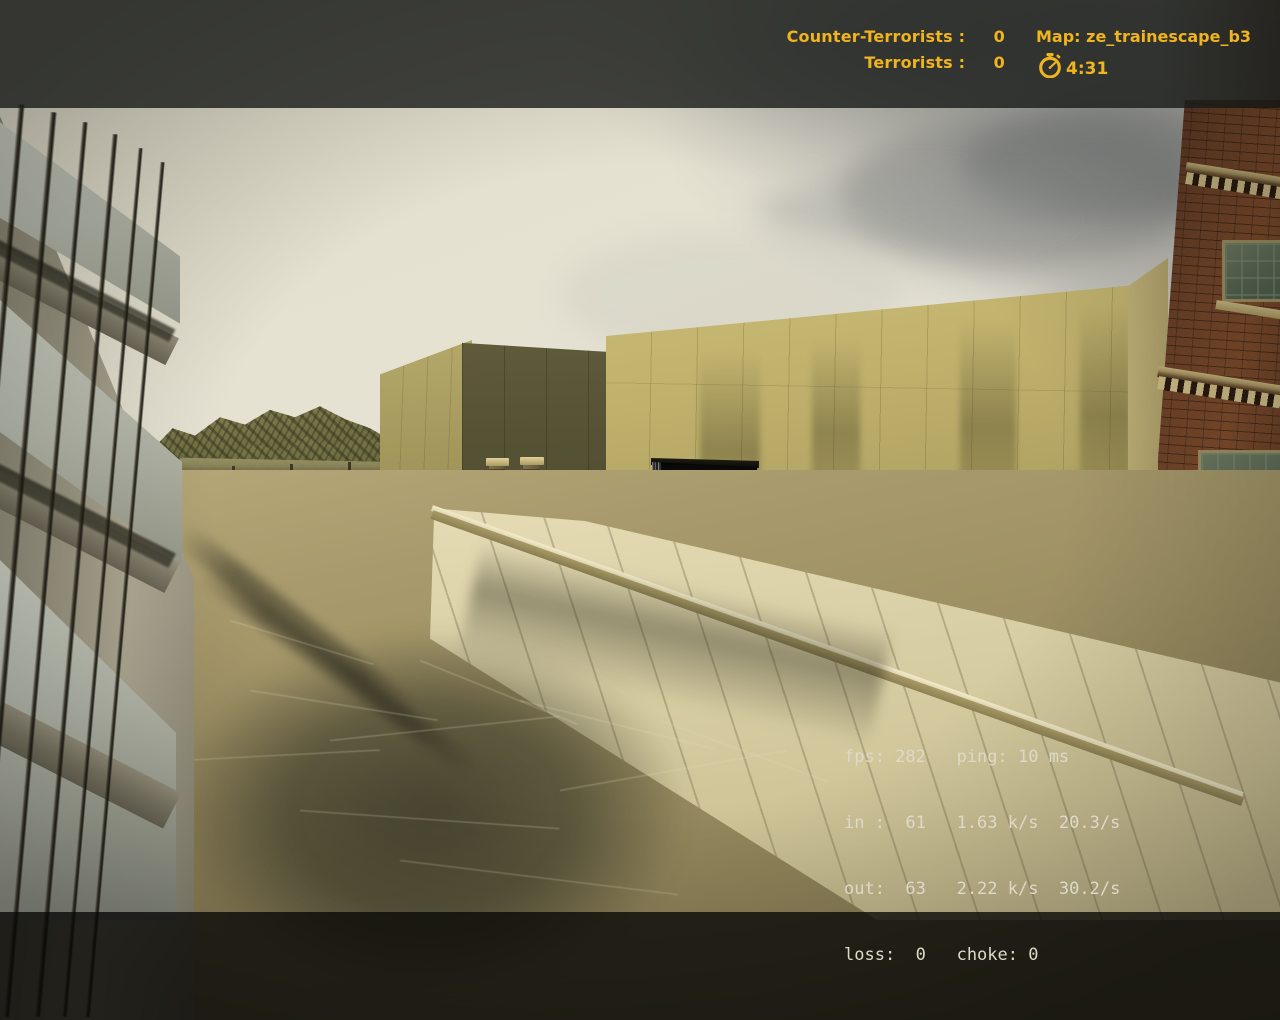 This screenshot has width=1280, height=1020. What do you see at coordinates (999, 62) in the screenshot?
I see `t-score: 0` at bounding box center [999, 62].